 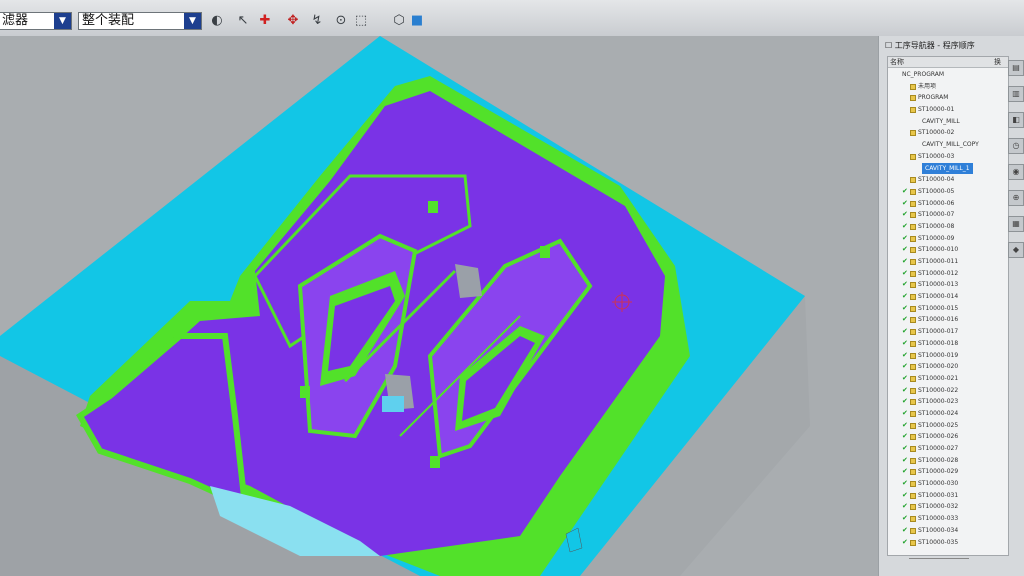 I want to click on tree-row: ✔ ST10000-017, so click(x=948, y=332).